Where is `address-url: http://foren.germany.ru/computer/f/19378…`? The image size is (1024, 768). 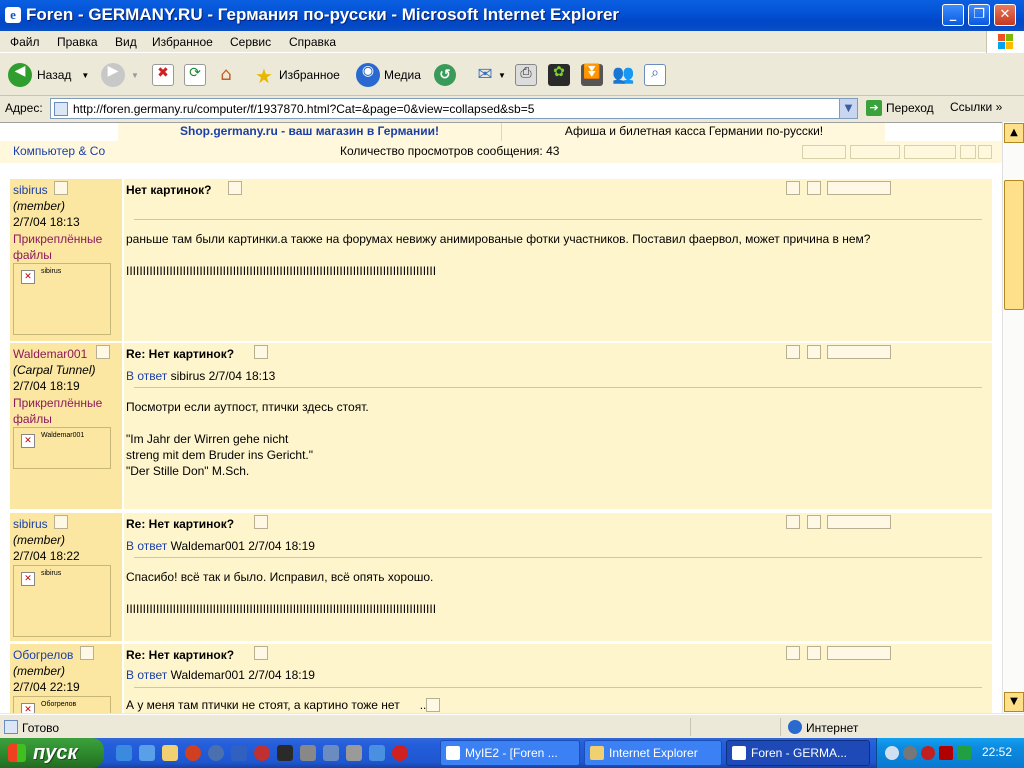
address-url: http://foren.germany.ru/computer/f/19378… is located at coordinates (303, 109).